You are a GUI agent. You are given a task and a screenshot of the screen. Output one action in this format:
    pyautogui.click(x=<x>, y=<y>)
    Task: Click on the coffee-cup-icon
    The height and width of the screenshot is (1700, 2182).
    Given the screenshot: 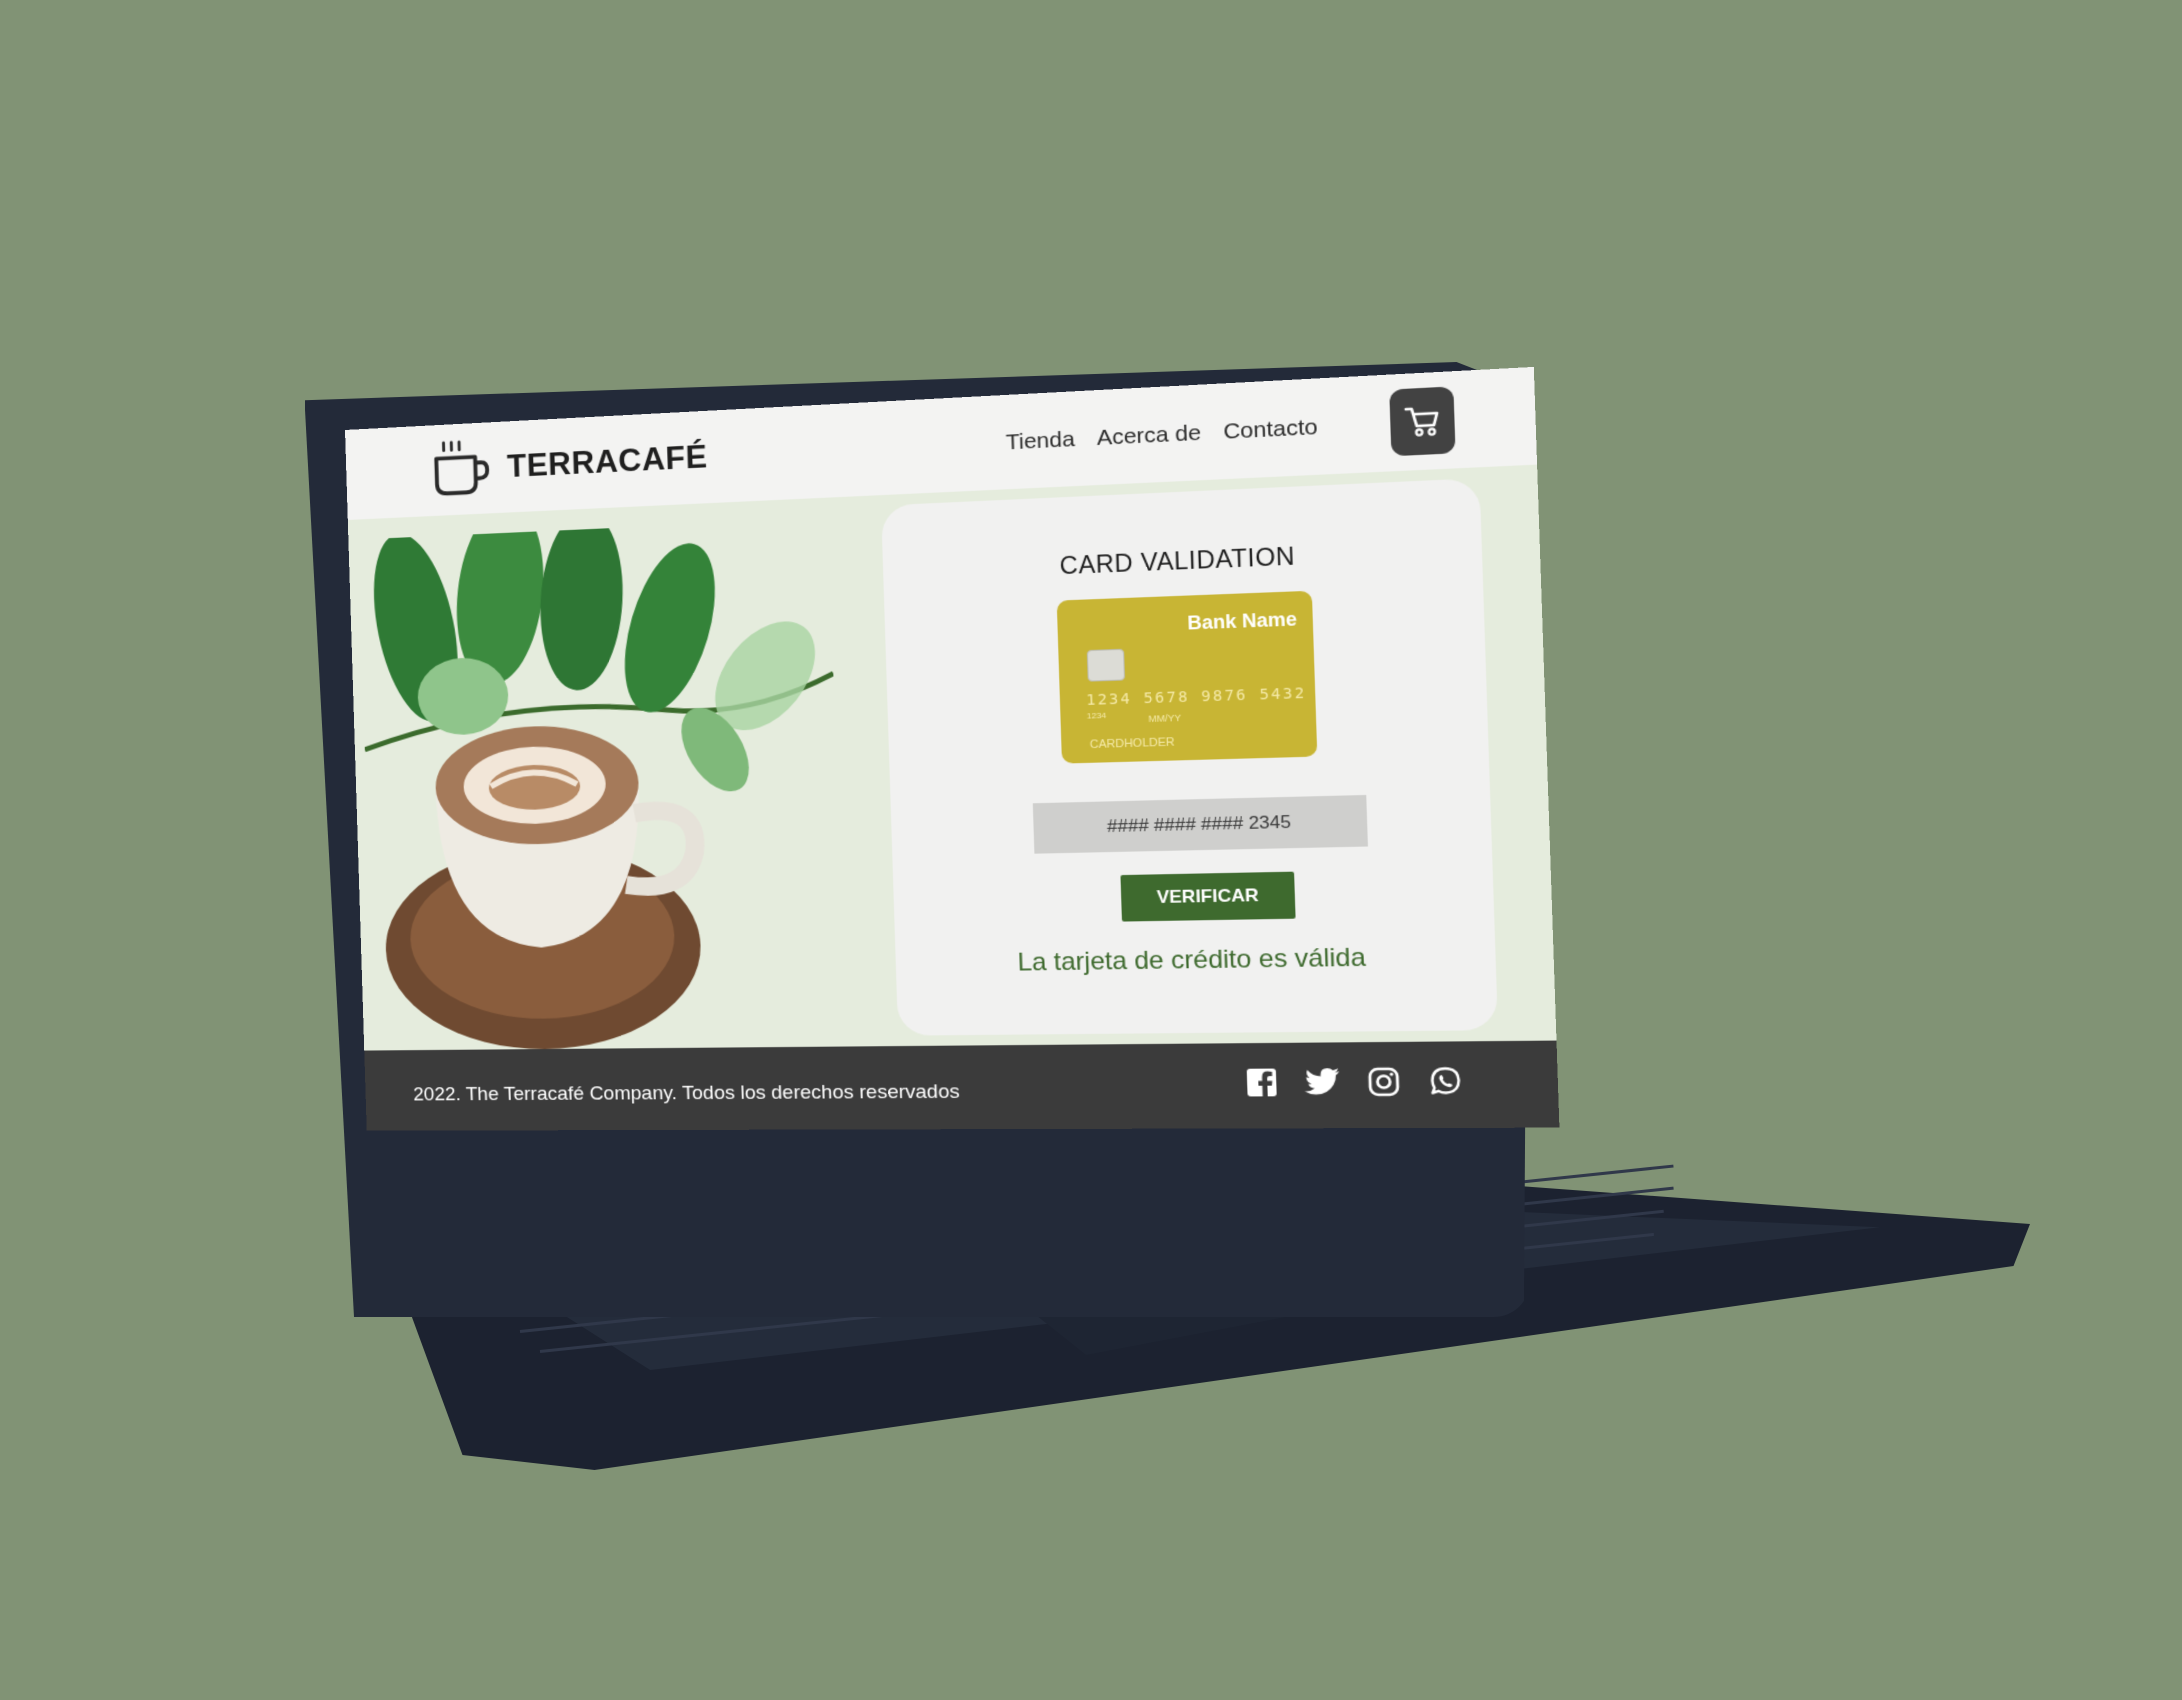 What is the action you would take?
    pyautogui.click(x=462, y=469)
    